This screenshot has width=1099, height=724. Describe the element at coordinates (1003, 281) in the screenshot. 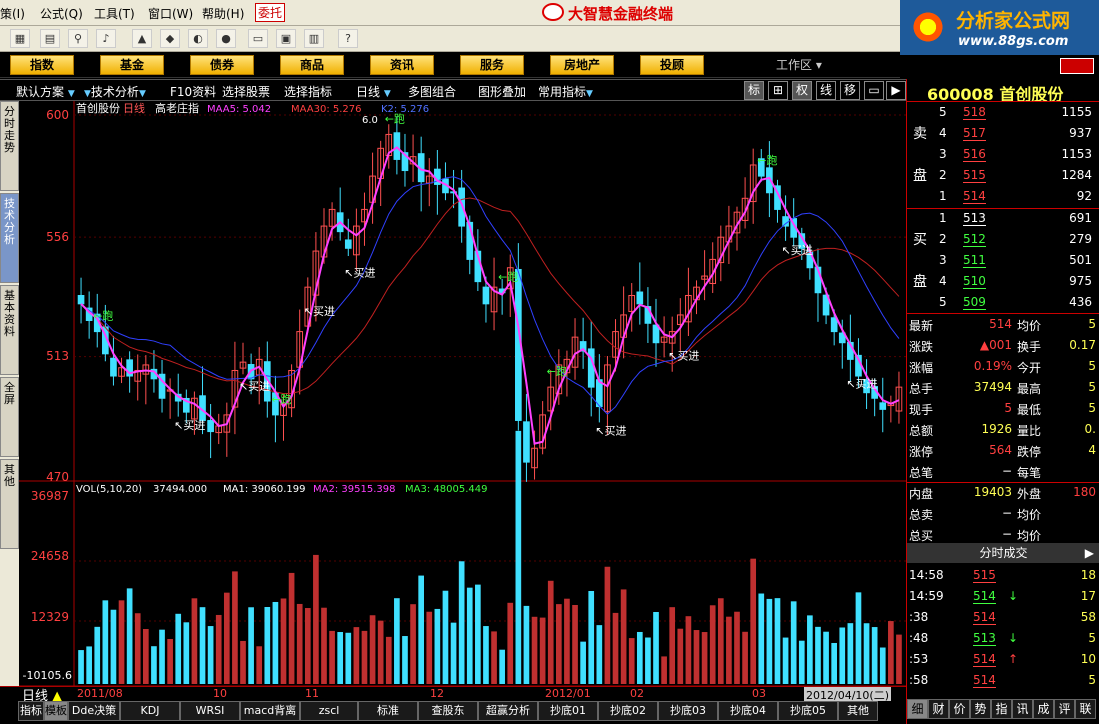

I see `buy-level-row: 4 510 975` at that location.